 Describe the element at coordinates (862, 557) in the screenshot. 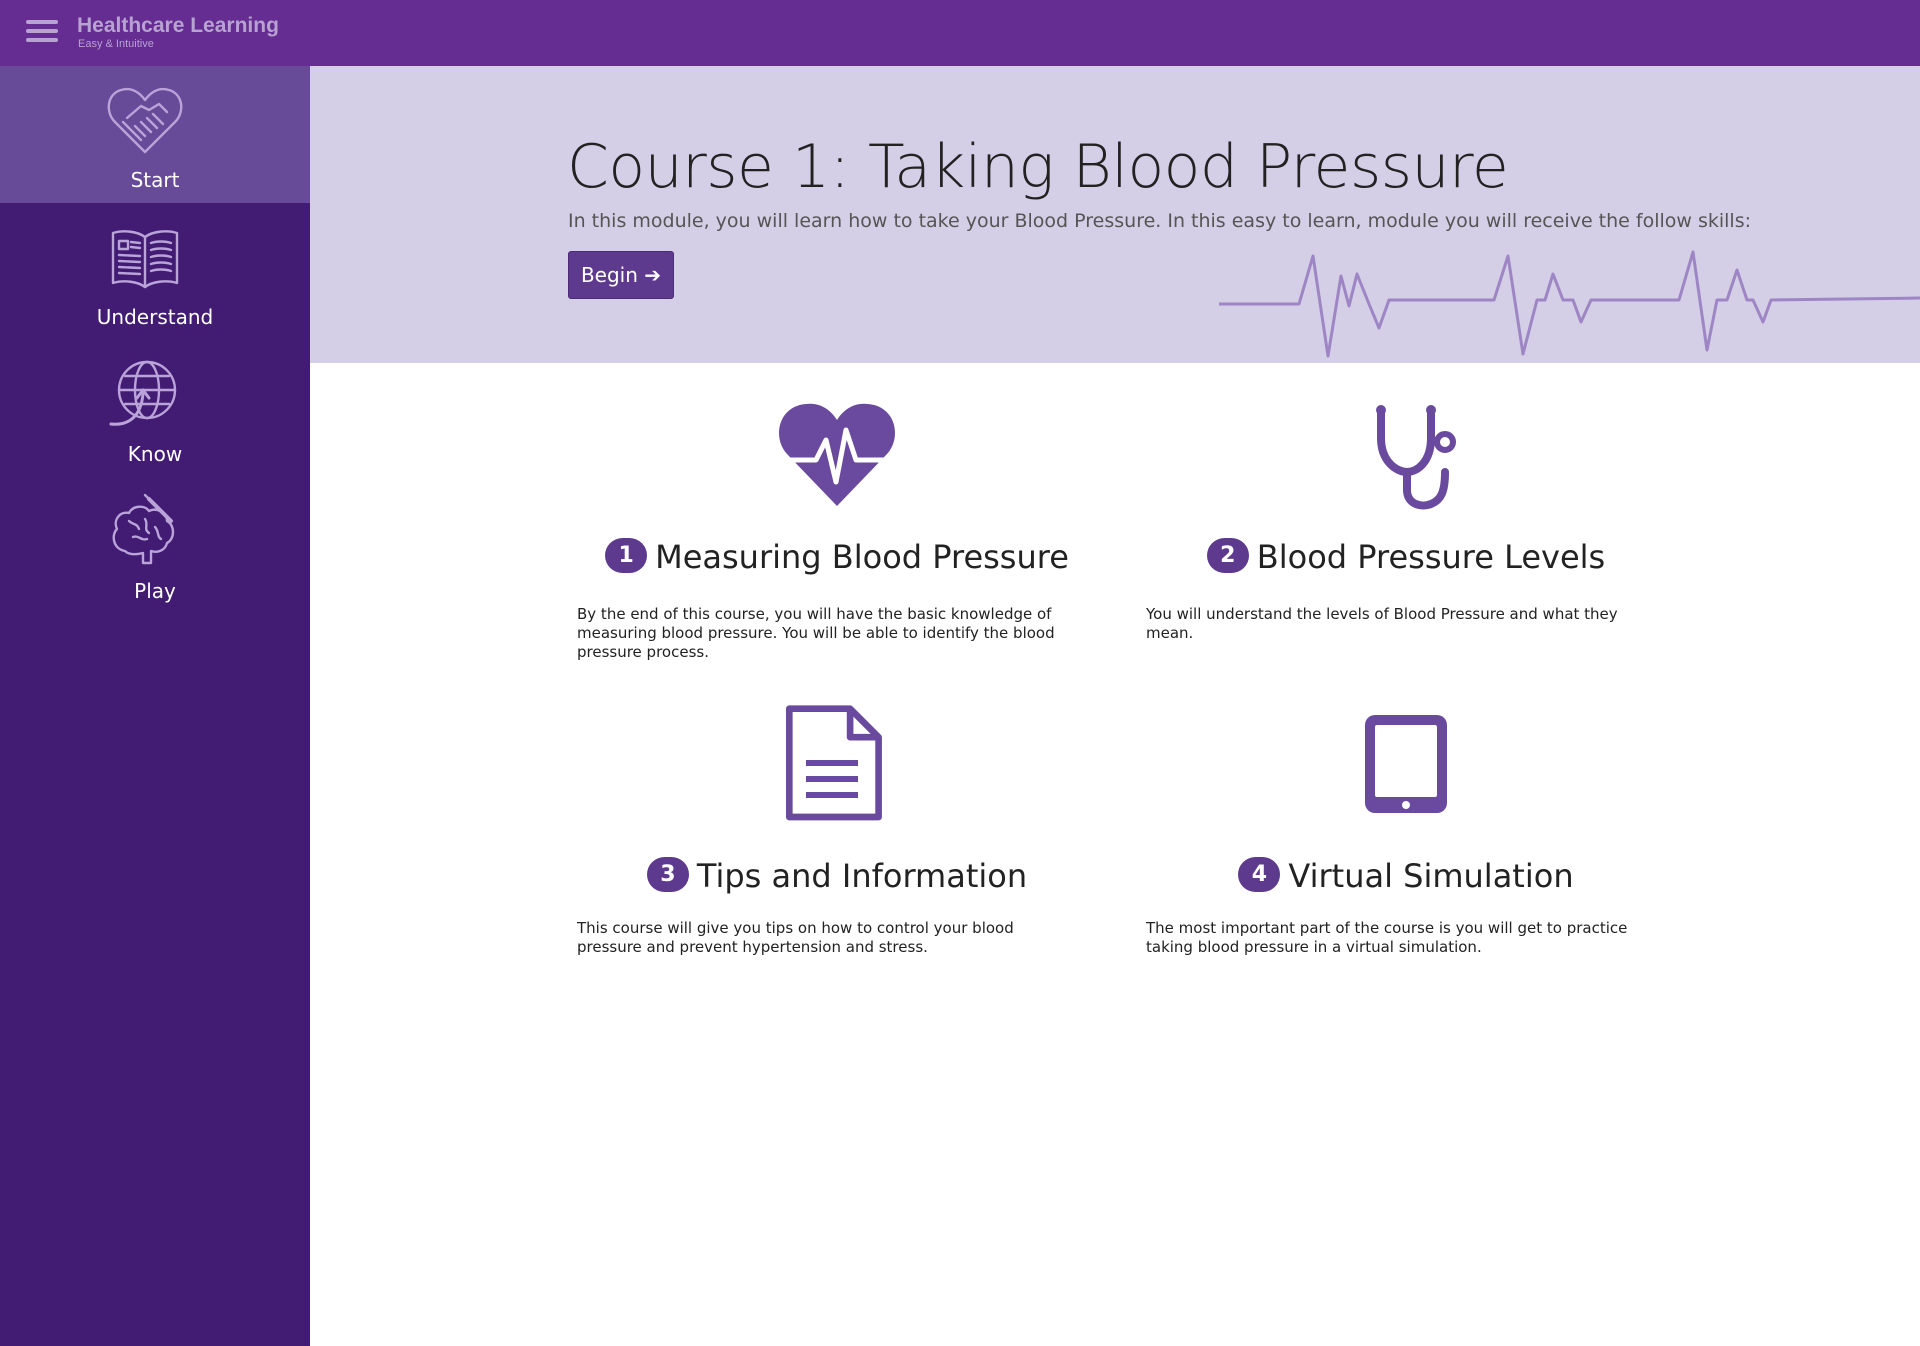

I see `course-title: Measuring Blood Pressure` at that location.